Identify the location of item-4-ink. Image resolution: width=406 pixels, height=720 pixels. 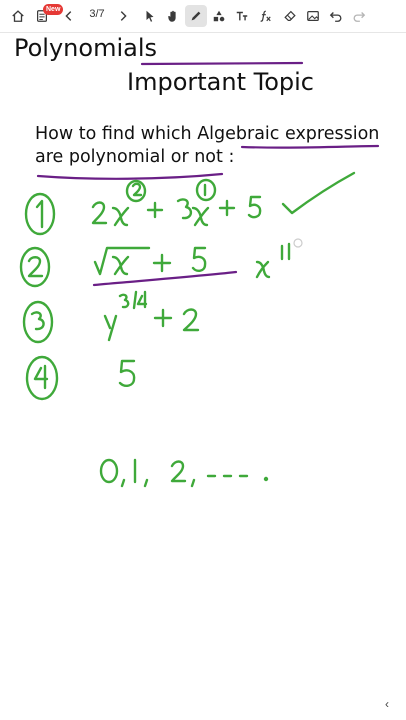
(80, 378).